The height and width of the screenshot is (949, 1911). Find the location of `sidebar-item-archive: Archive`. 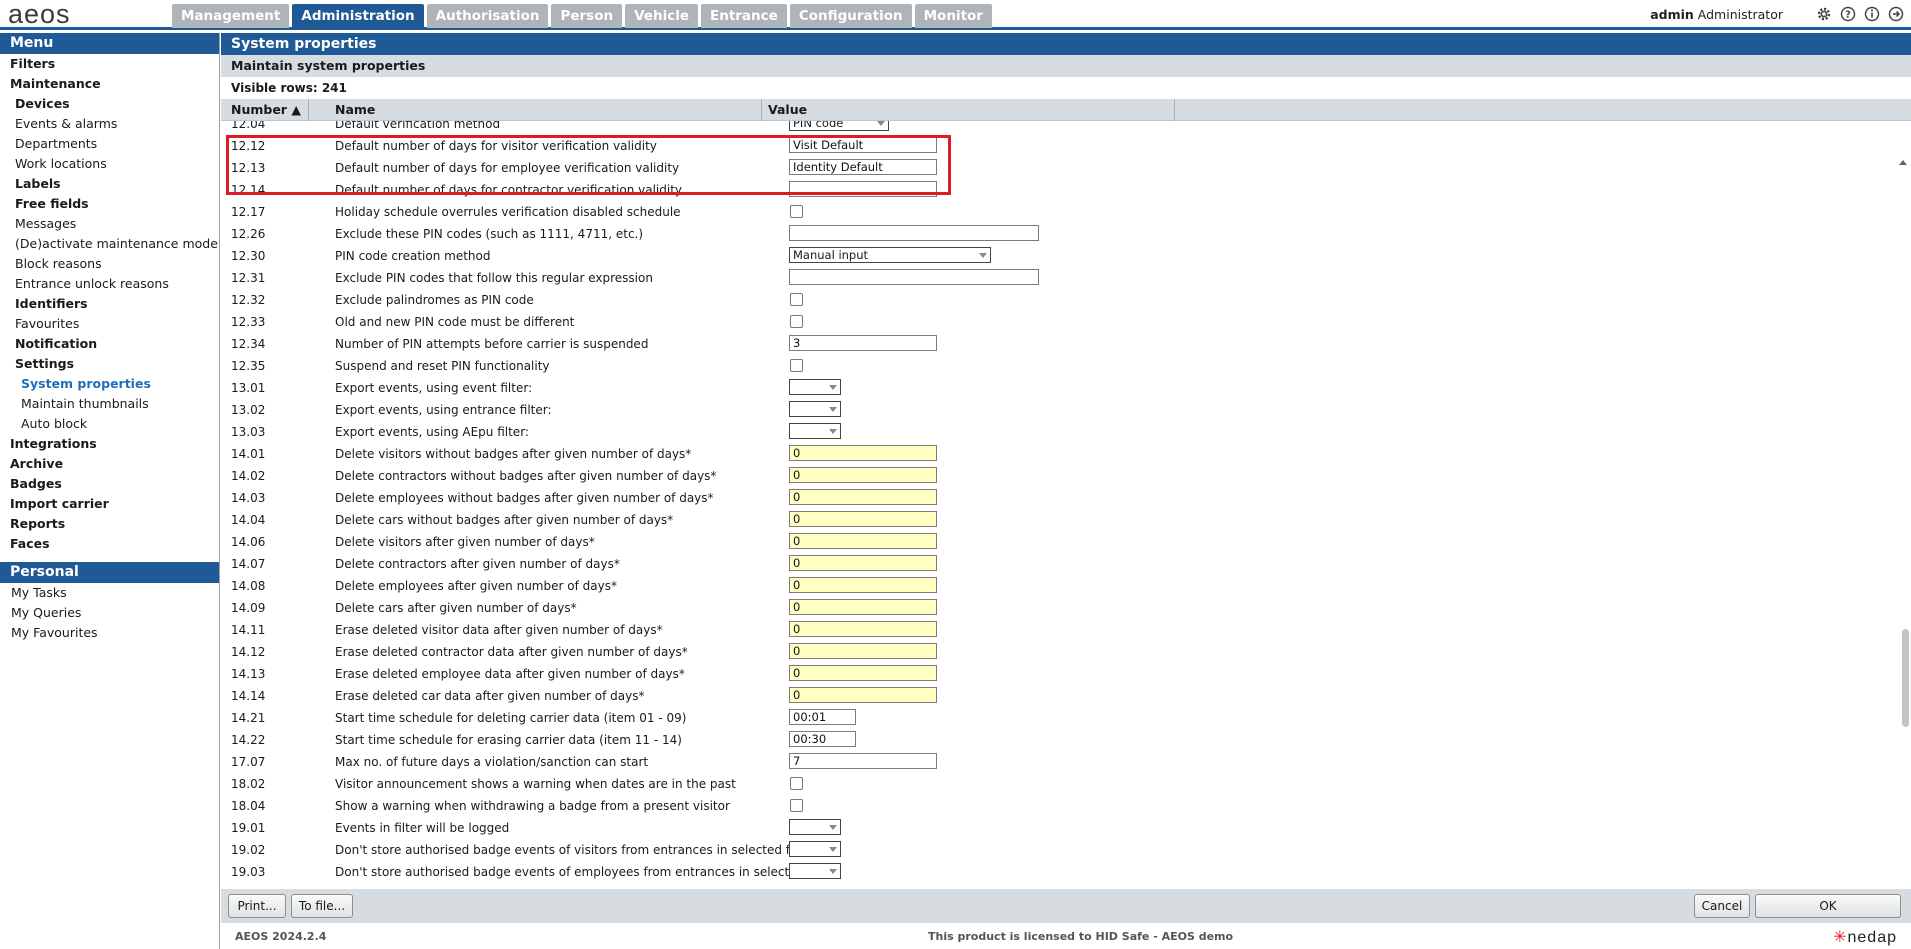

sidebar-item-archive: Archive is located at coordinates (109, 464).